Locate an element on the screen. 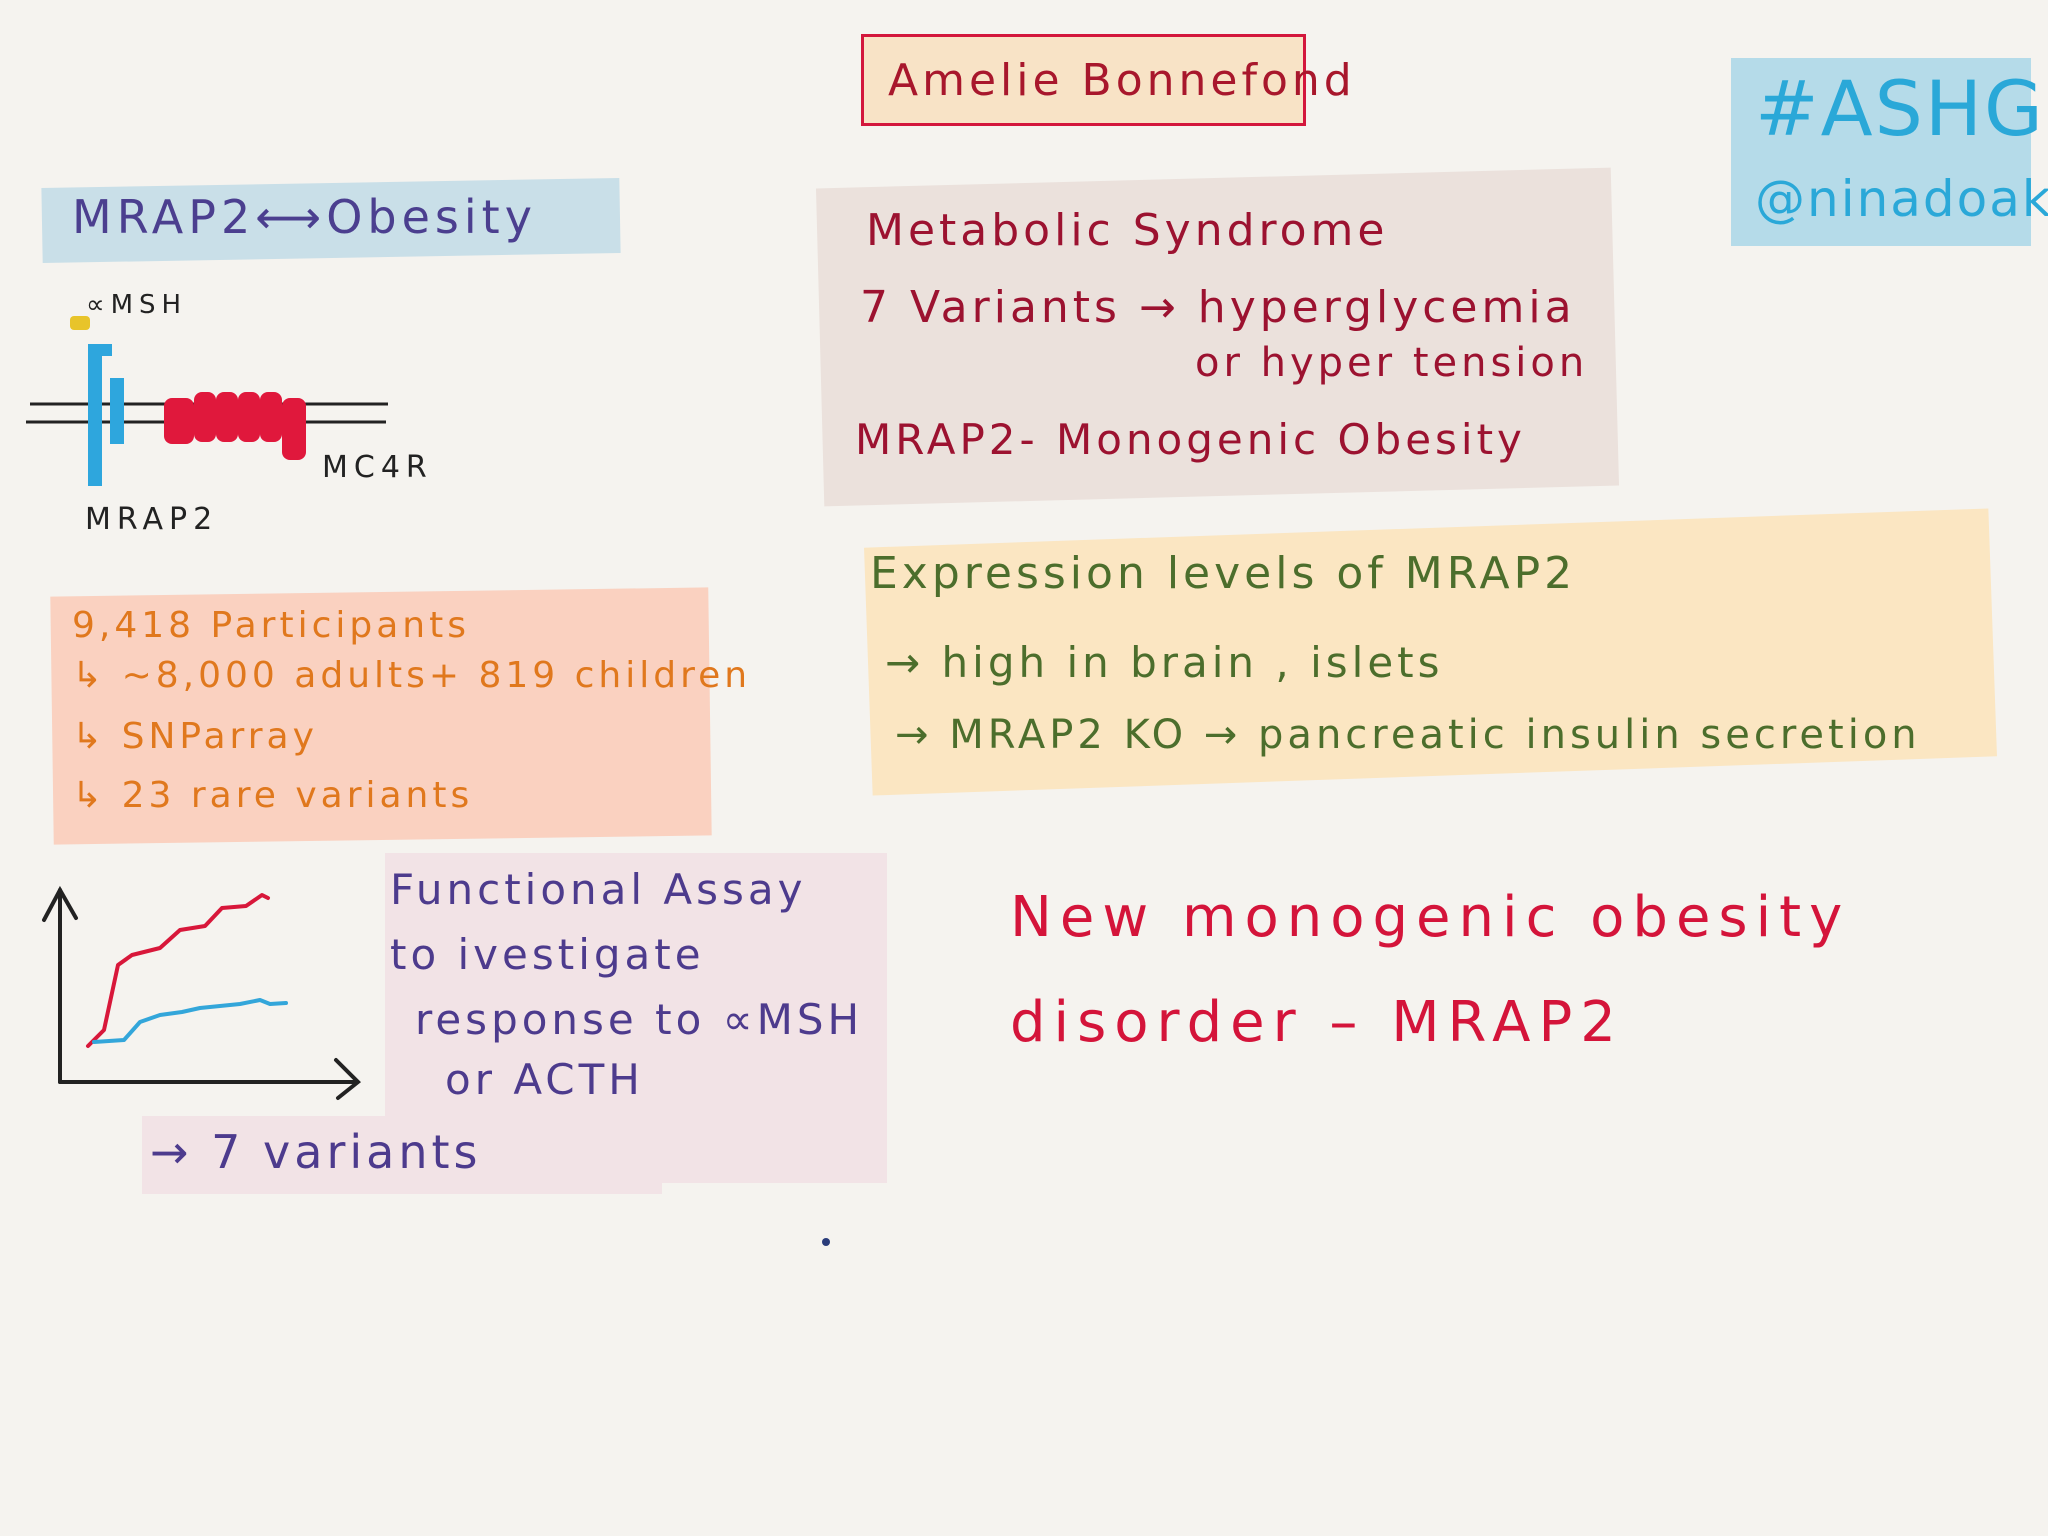 Image resolution: width=2048 pixels, height=1536 pixels. plot-series-group is located at coordinates (187, 970).